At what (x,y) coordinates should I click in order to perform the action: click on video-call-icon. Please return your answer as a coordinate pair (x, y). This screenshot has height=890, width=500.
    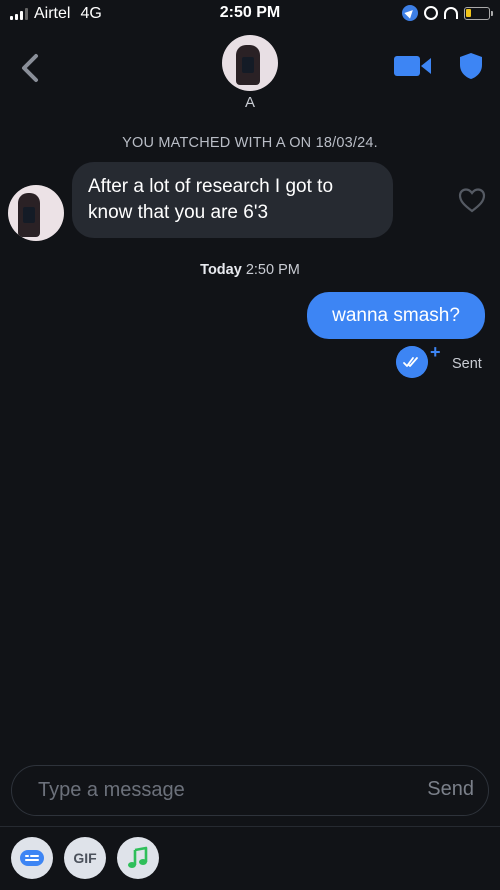
    Looking at the image, I should click on (413, 66).